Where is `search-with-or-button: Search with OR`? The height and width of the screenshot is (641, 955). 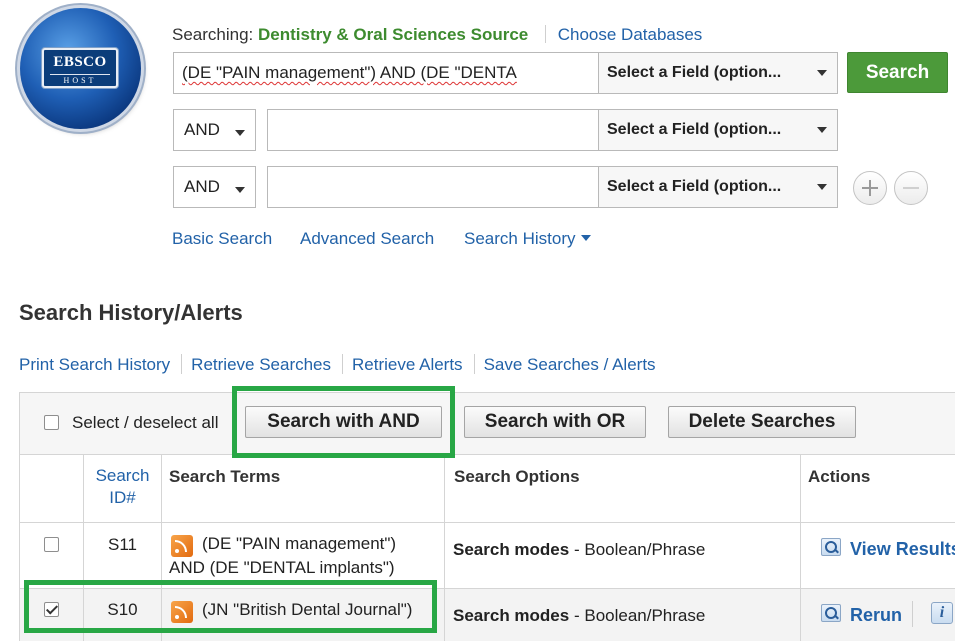 search-with-or-button: Search with OR is located at coordinates (555, 422).